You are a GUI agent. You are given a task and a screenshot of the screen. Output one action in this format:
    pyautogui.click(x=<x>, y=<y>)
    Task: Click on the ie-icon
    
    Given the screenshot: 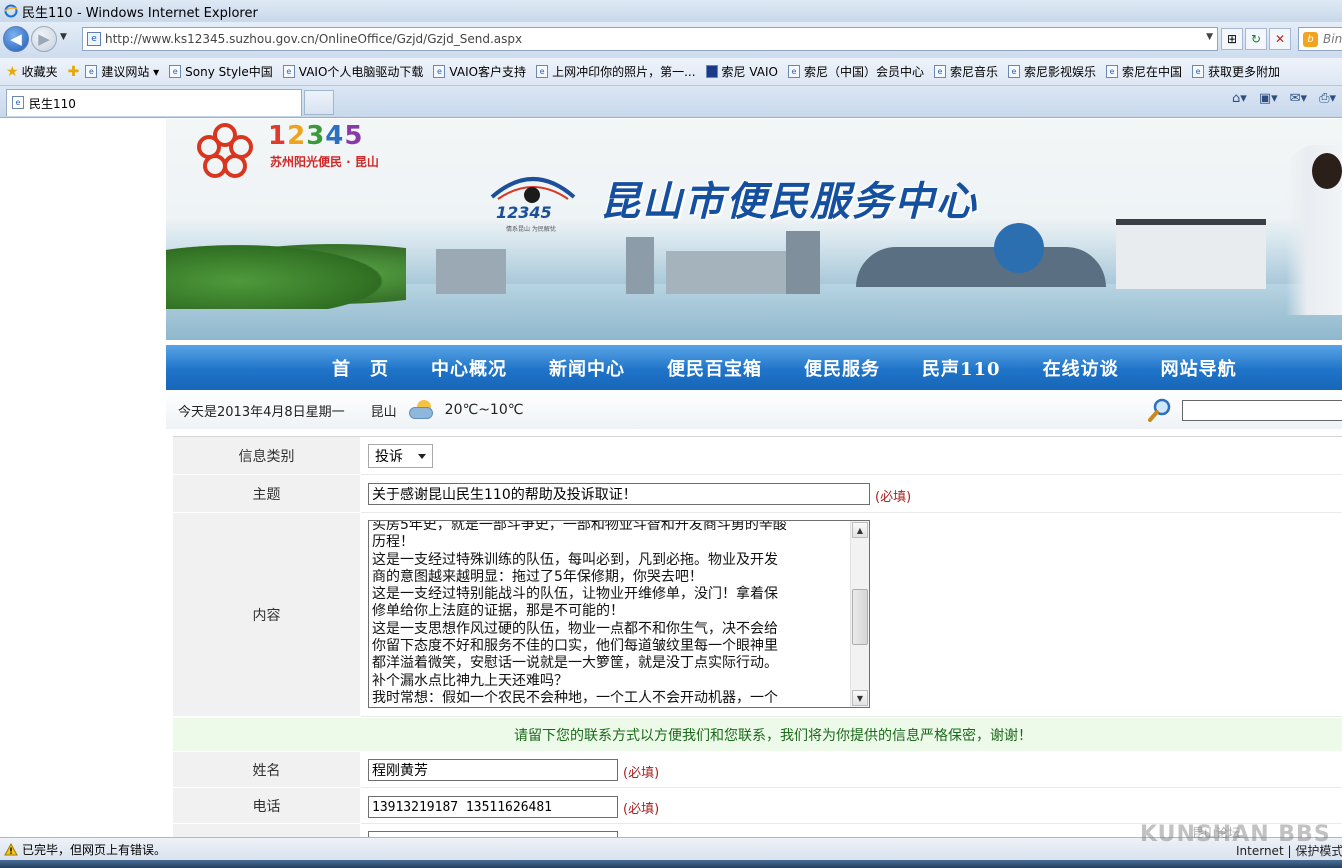 What is the action you would take?
    pyautogui.click(x=11, y=11)
    